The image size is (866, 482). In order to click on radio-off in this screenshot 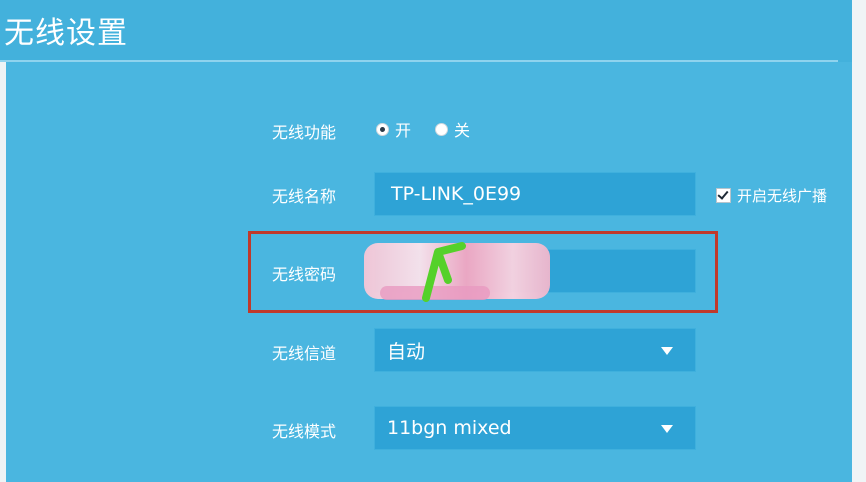, I will do `click(442, 129)`.